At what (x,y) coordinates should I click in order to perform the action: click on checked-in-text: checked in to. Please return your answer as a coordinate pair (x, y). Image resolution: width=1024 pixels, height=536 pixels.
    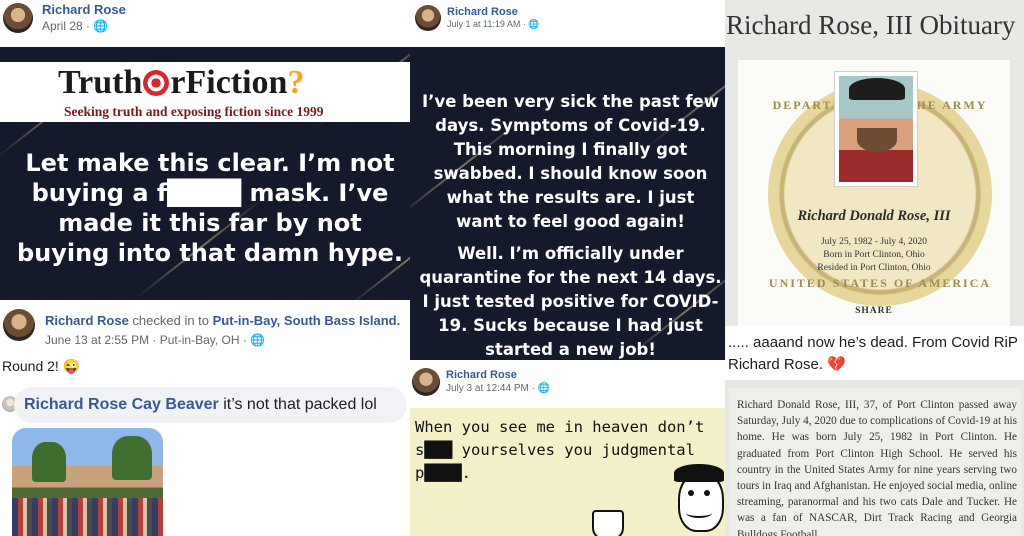
    Looking at the image, I should click on (170, 320).